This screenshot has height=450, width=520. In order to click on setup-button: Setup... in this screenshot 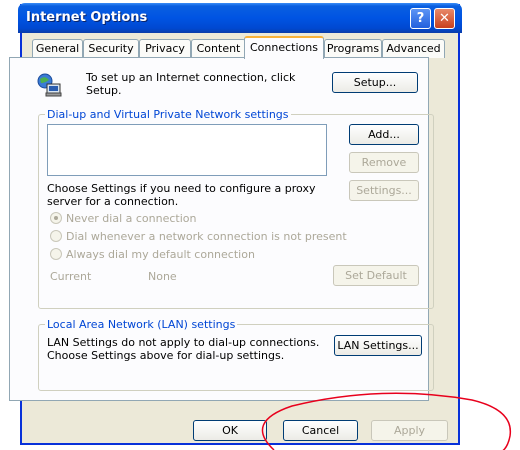, I will do `click(375, 82)`.